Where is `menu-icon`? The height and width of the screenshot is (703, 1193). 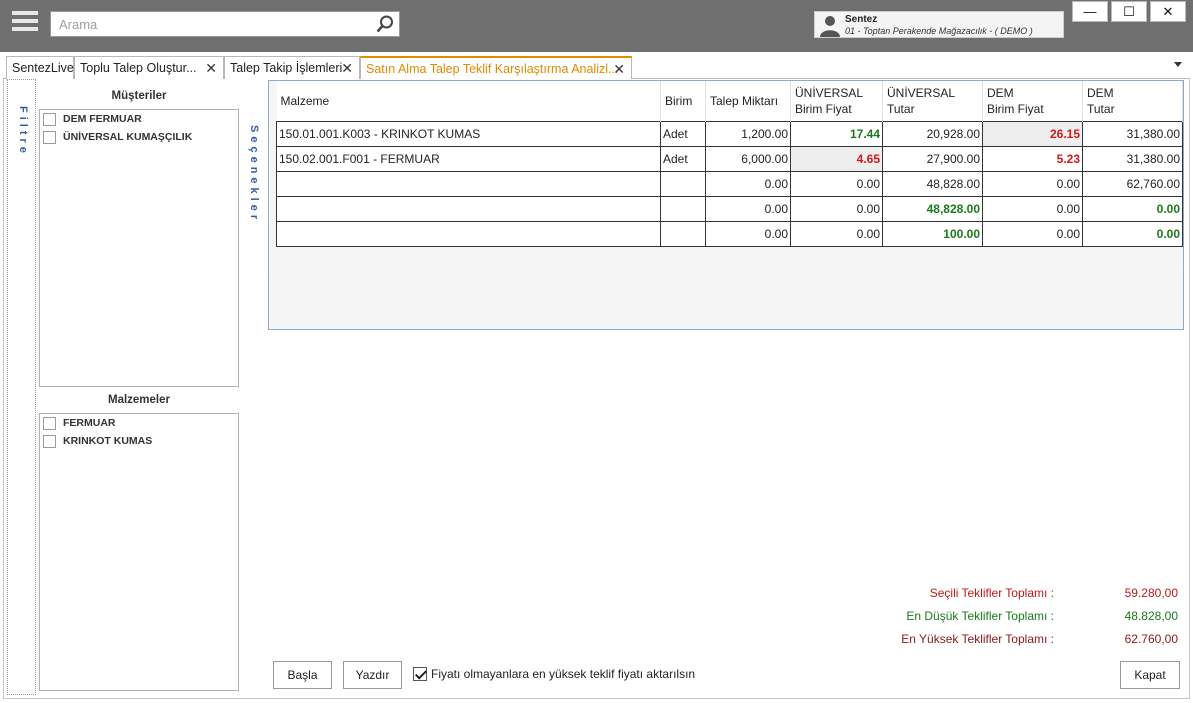 menu-icon is located at coordinates (25, 23).